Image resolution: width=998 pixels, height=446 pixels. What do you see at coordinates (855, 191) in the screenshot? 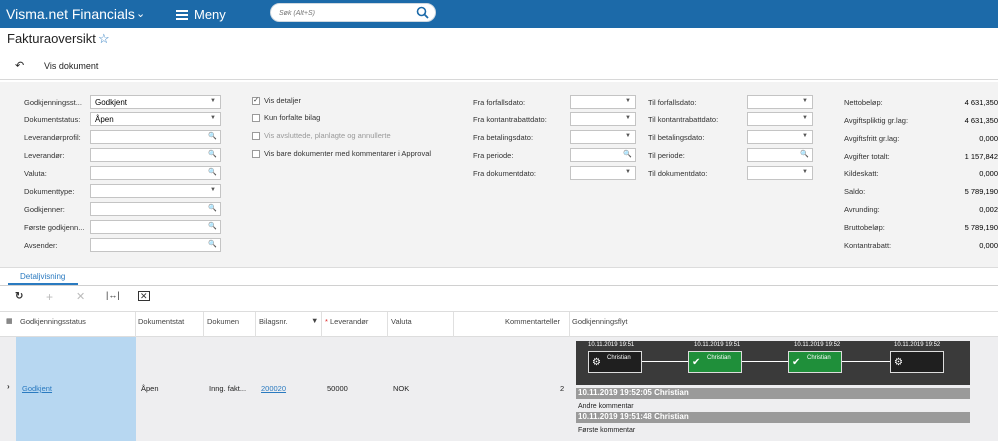
I see `summary-label: Saldo:` at bounding box center [855, 191].